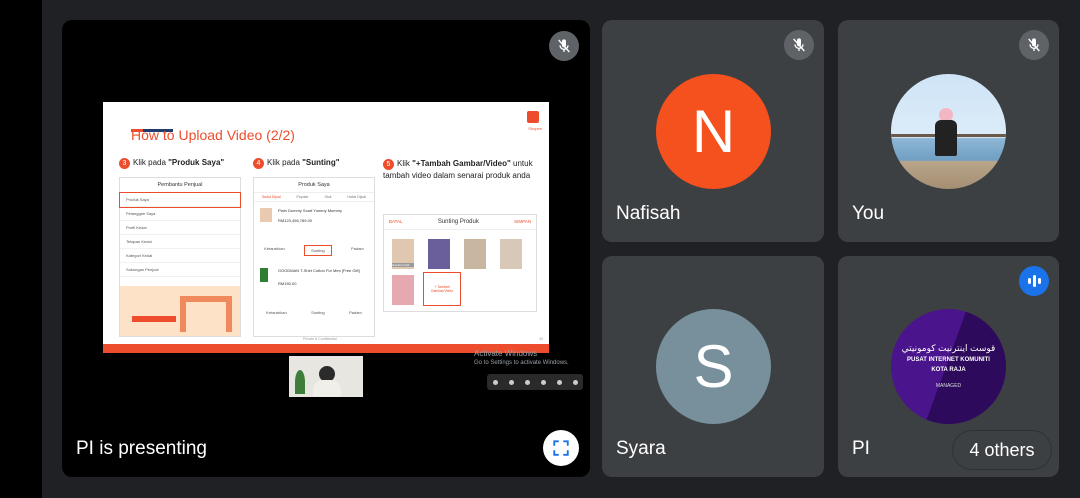  What do you see at coordinates (543, 382) in the screenshot?
I see `toolbar-zoom-icon` at bounding box center [543, 382].